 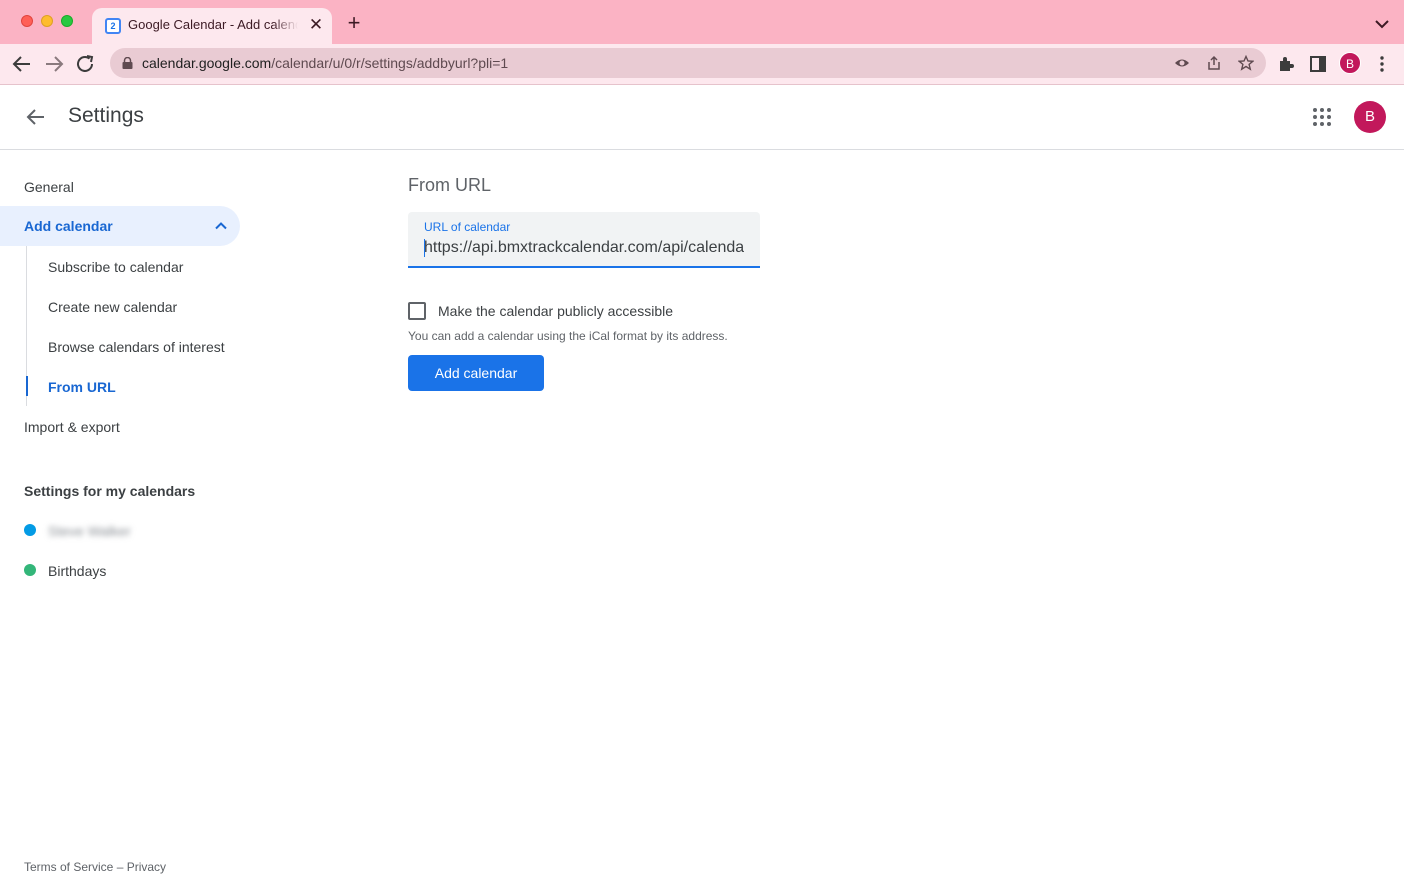 What do you see at coordinates (27, 21) in the screenshot?
I see `window-close-button` at bounding box center [27, 21].